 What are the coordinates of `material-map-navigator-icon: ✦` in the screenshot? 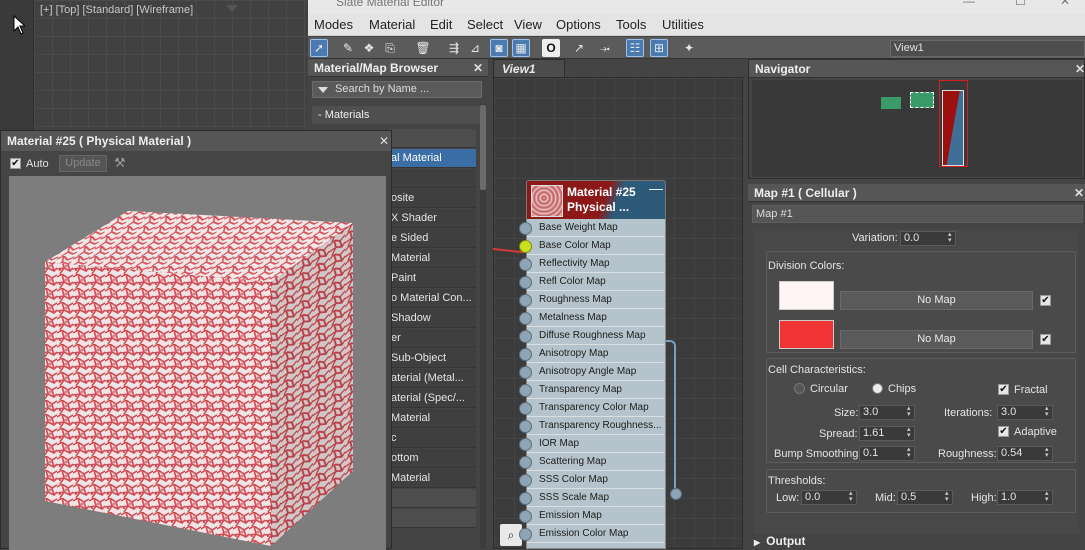 It's located at (689, 48).